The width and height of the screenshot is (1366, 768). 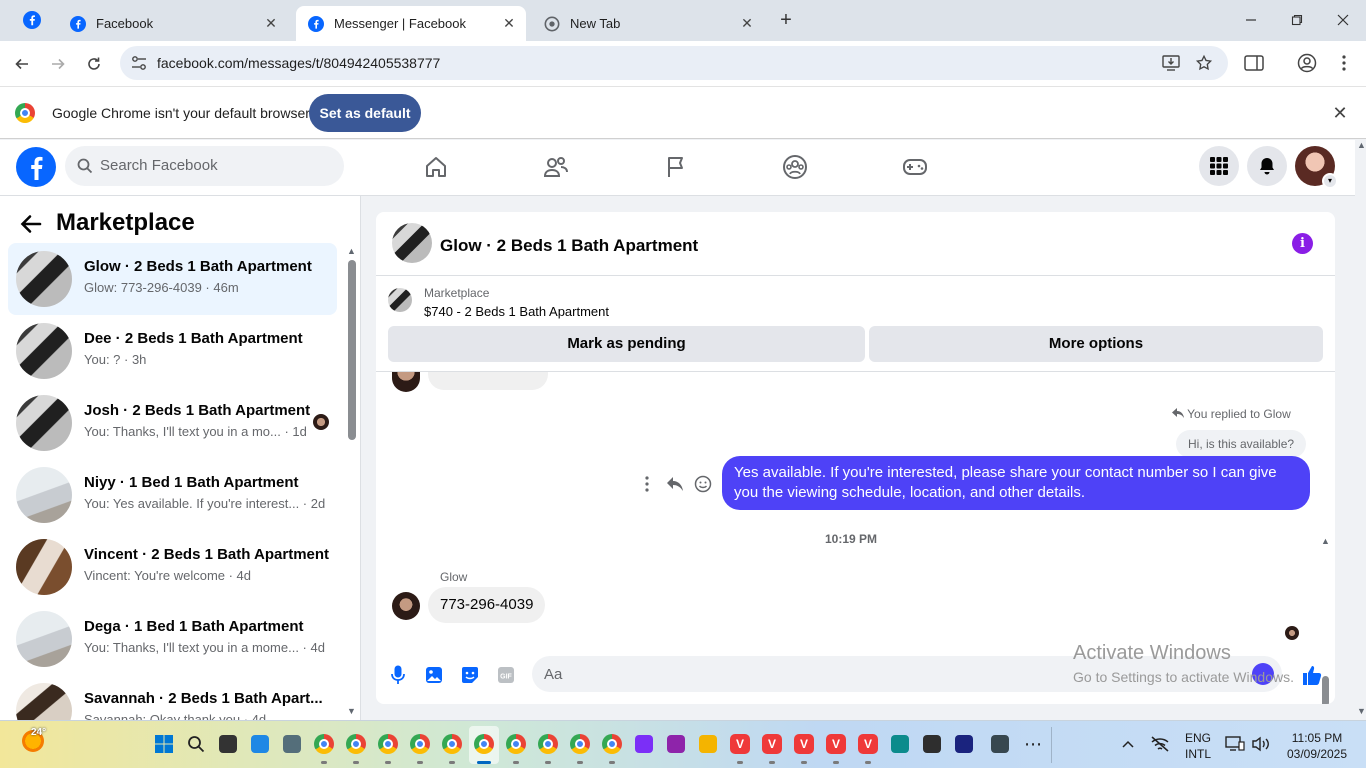 What do you see at coordinates (31, 224) in the screenshot?
I see `back-arrow-icon` at bounding box center [31, 224].